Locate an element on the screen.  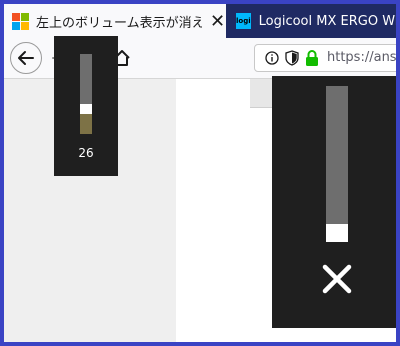
volume-track-large is located at coordinates (337, 164).